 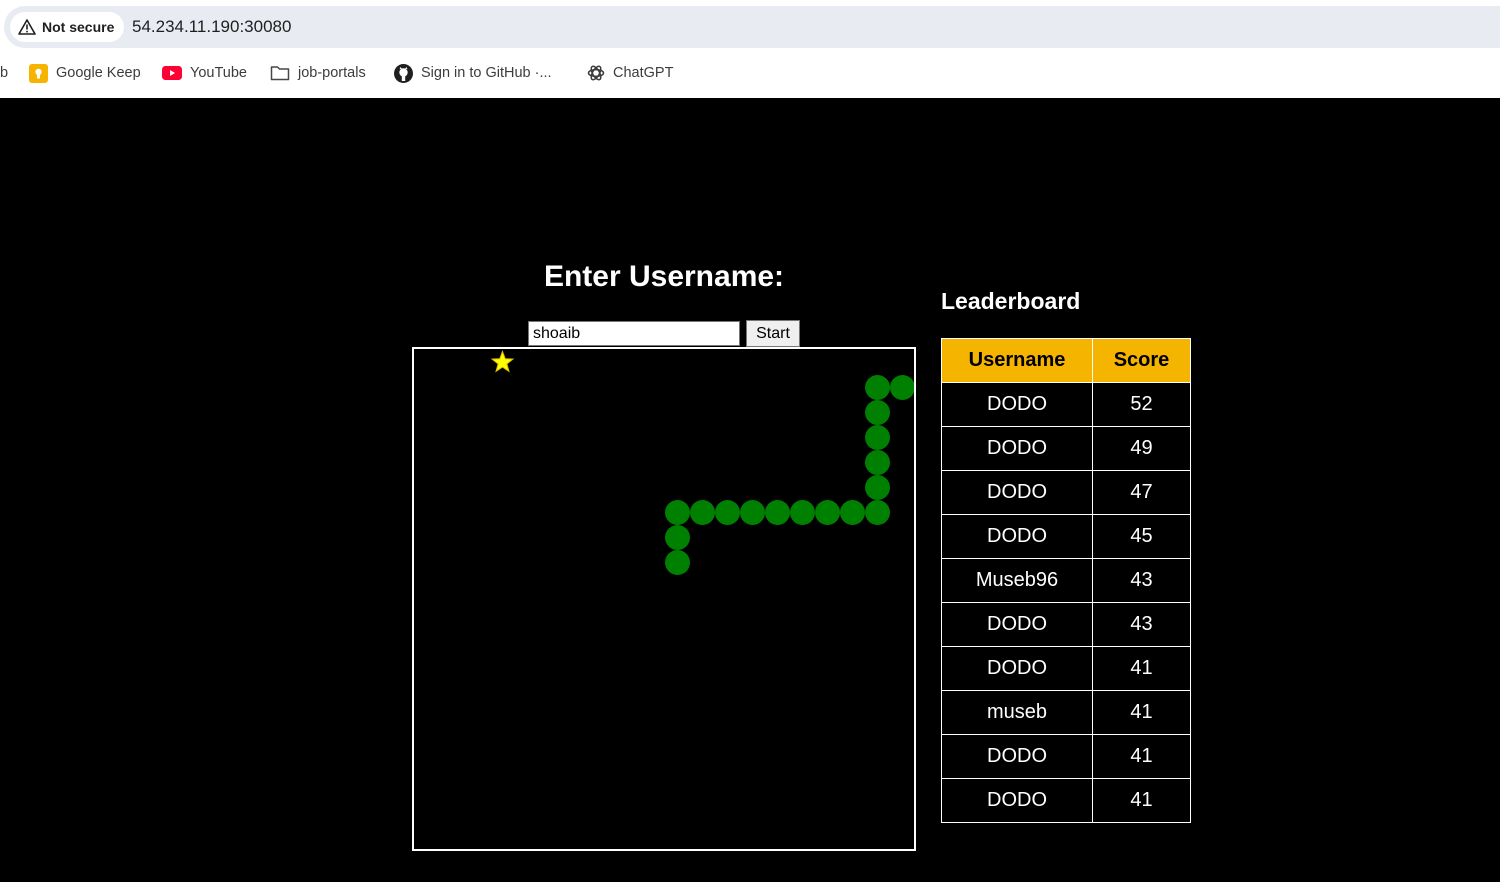 I want to click on leaderboard-title: Leaderboard, so click(x=1011, y=301).